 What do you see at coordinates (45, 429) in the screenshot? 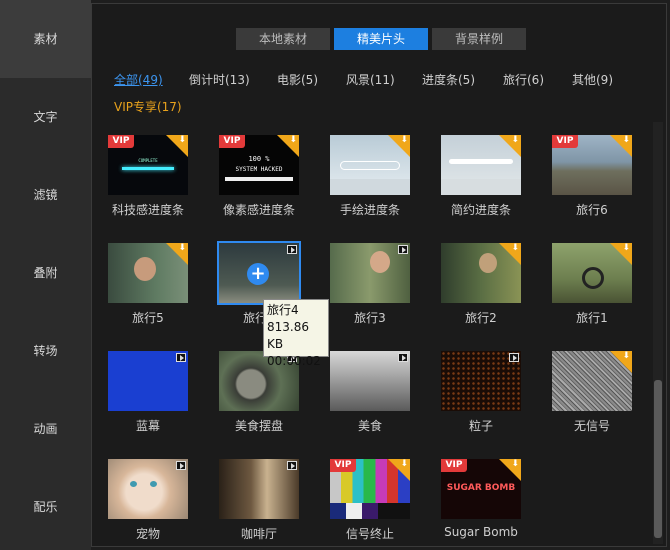
I see `sidebar-item-animation: 动画` at bounding box center [45, 429].